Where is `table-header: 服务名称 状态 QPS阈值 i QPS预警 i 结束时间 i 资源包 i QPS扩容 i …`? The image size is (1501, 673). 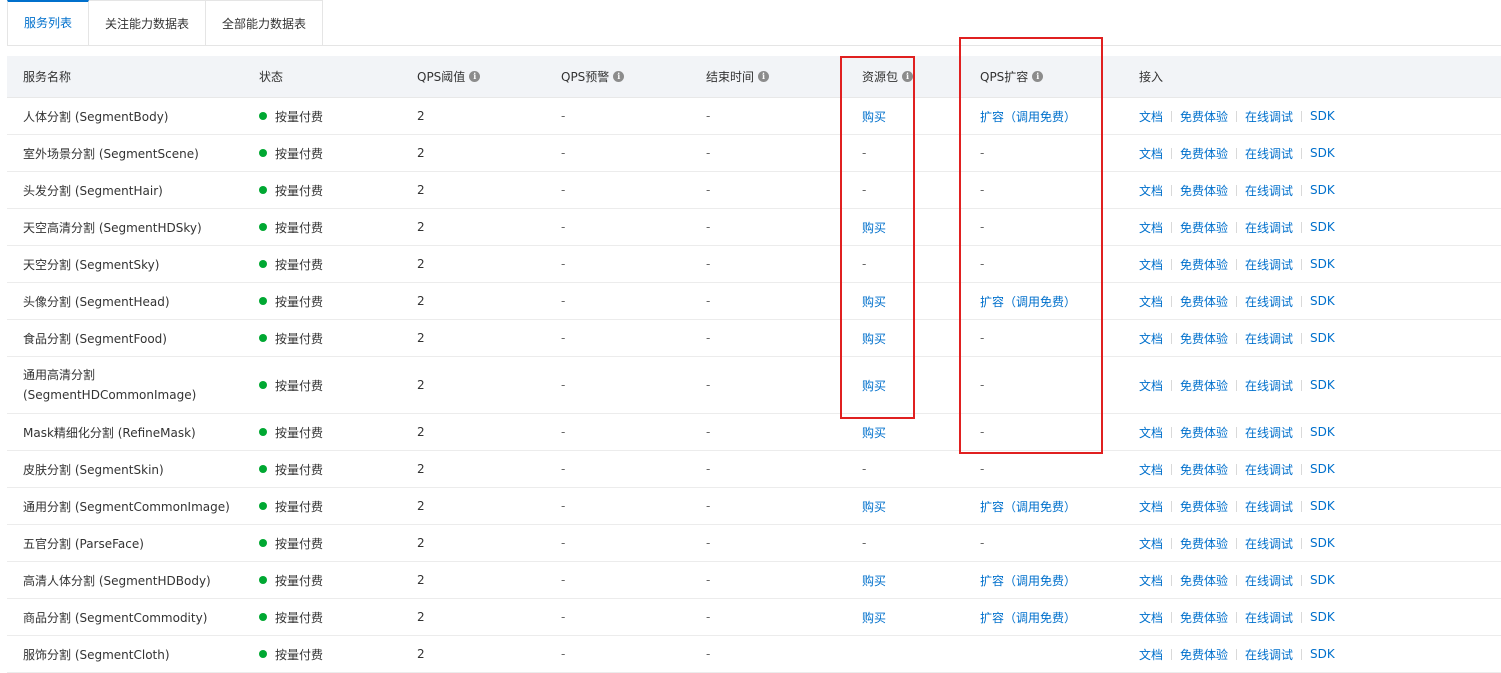
table-header: 服务名称 状态 QPS阈值 i QPS预警 i 结束时间 i 资源包 i QPS扩容 i … is located at coordinates (754, 77).